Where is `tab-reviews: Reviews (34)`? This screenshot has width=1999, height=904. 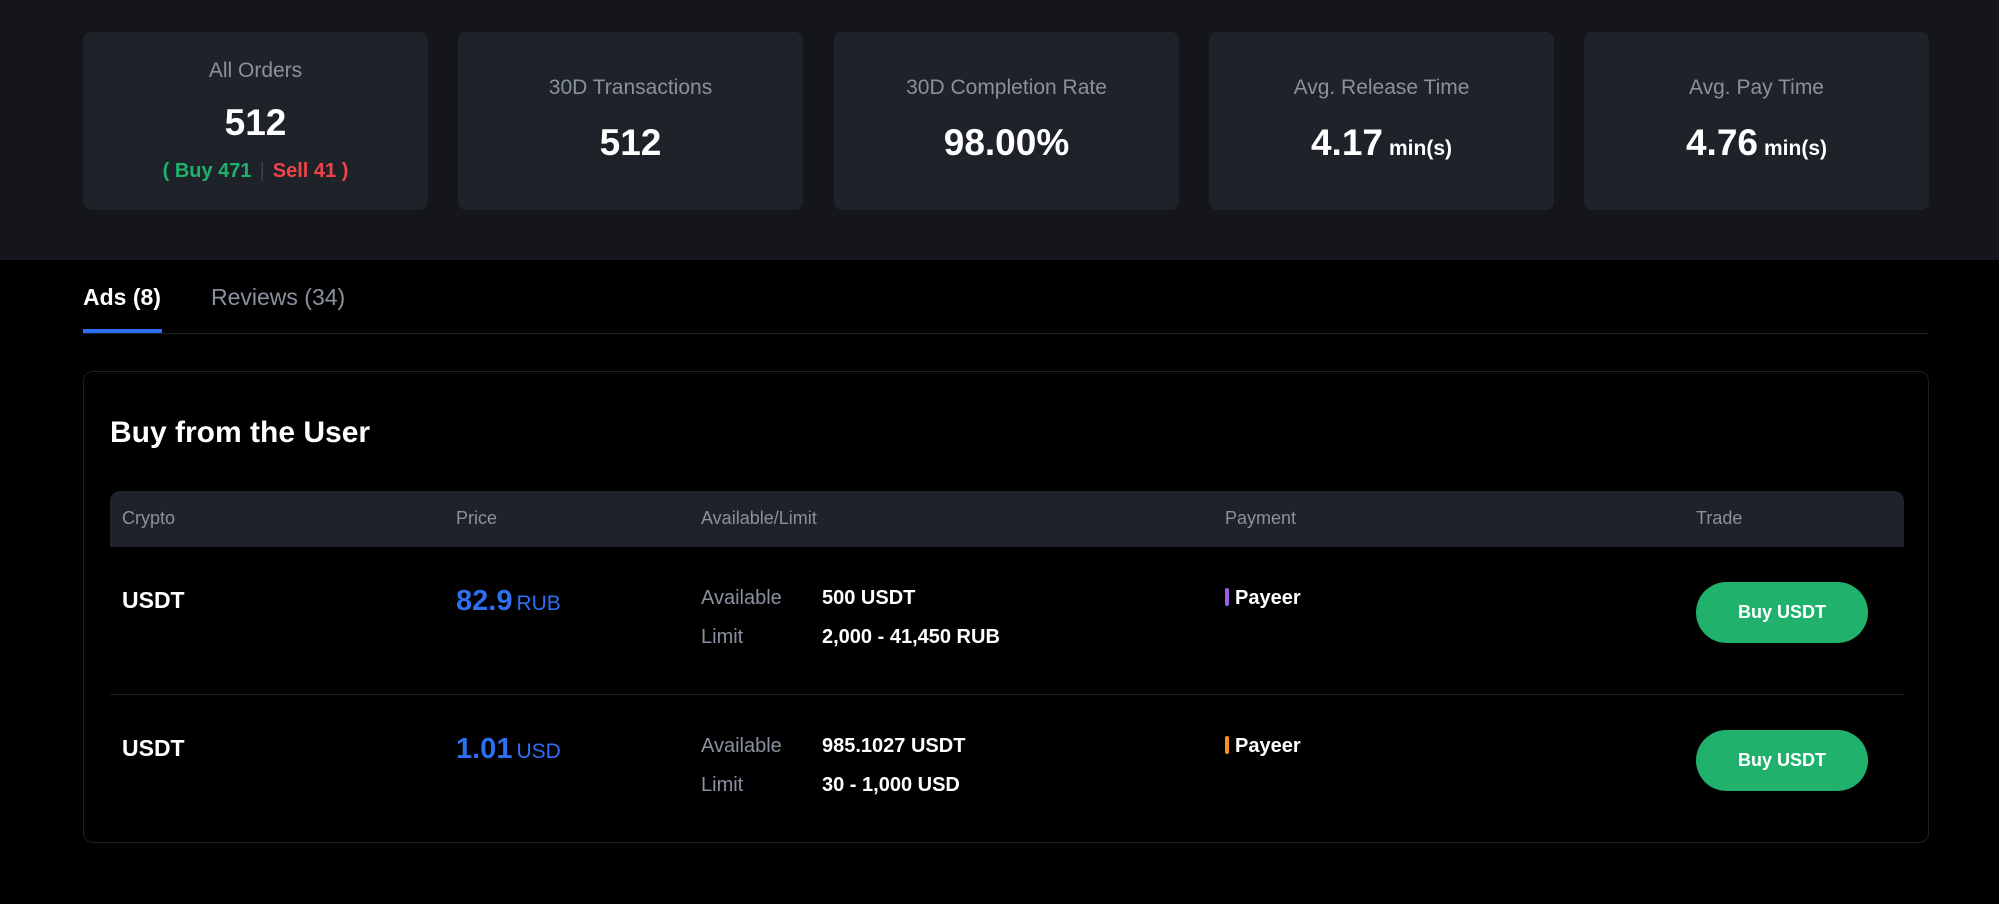
tab-reviews: Reviews (34) is located at coordinates (278, 297).